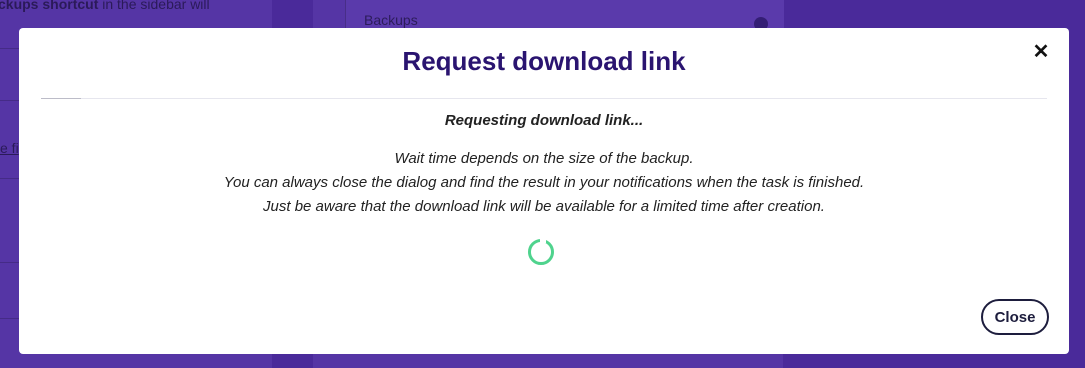 This screenshot has width=1085, height=368. Describe the element at coordinates (543, 240) in the screenshot. I see `spinner-gap` at that location.